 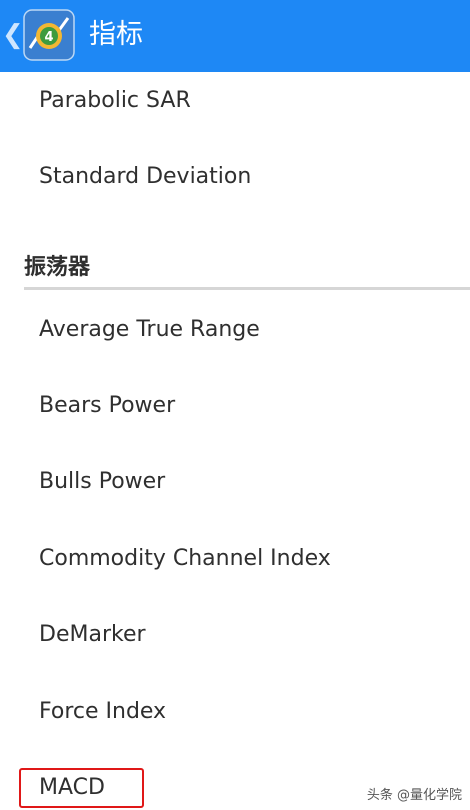 I want to click on macd-highlight-box, so click(x=81, y=788).